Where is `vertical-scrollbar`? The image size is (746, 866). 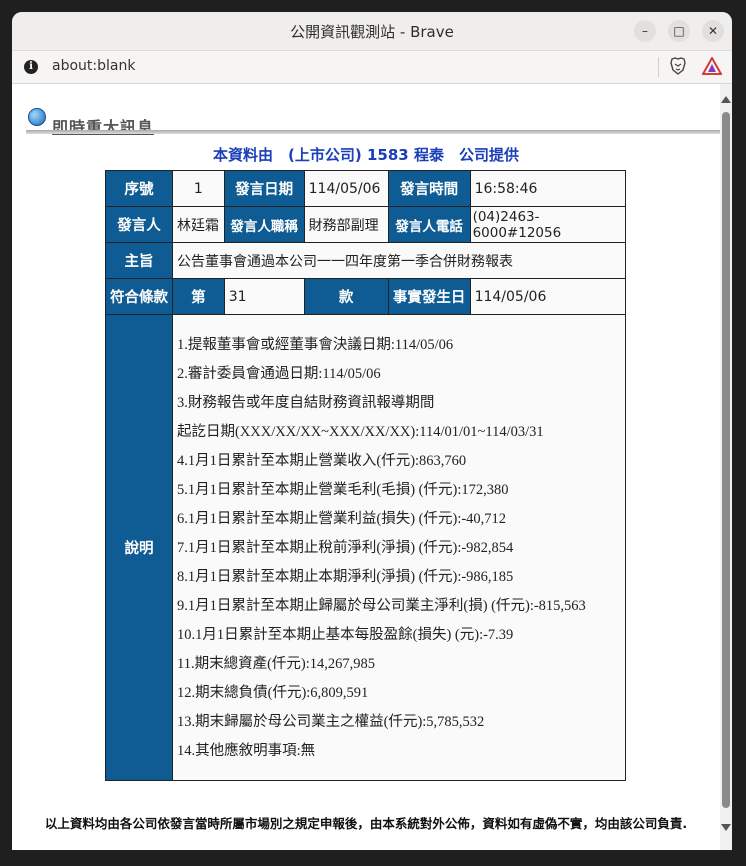
vertical-scrollbar is located at coordinates (726, 467).